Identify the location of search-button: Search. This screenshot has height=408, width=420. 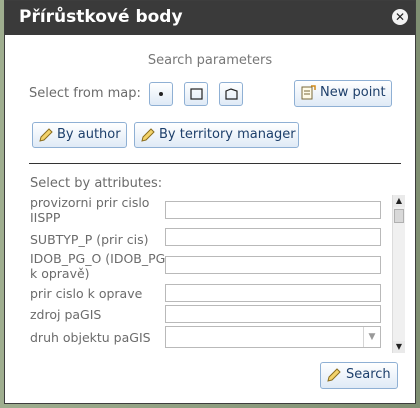
(359, 375).